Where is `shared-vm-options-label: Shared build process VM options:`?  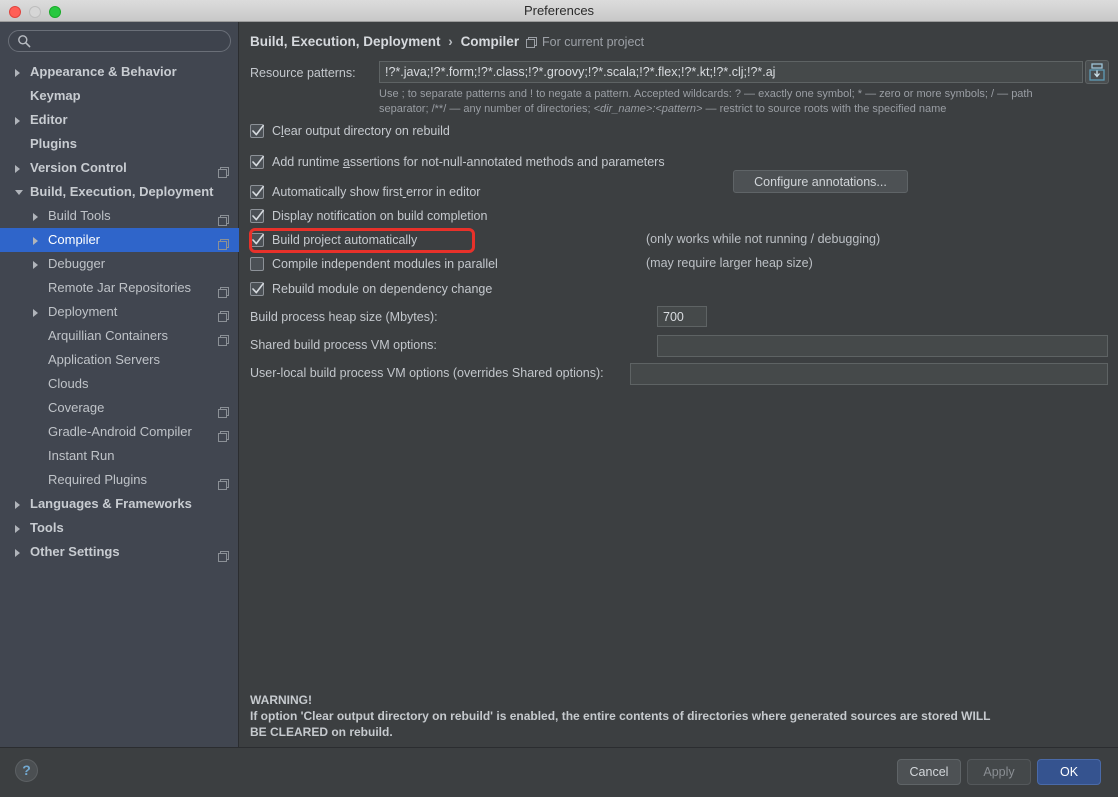 shared-vm-options-label: Shared build process VM options: is located at coordinates (343, 345).